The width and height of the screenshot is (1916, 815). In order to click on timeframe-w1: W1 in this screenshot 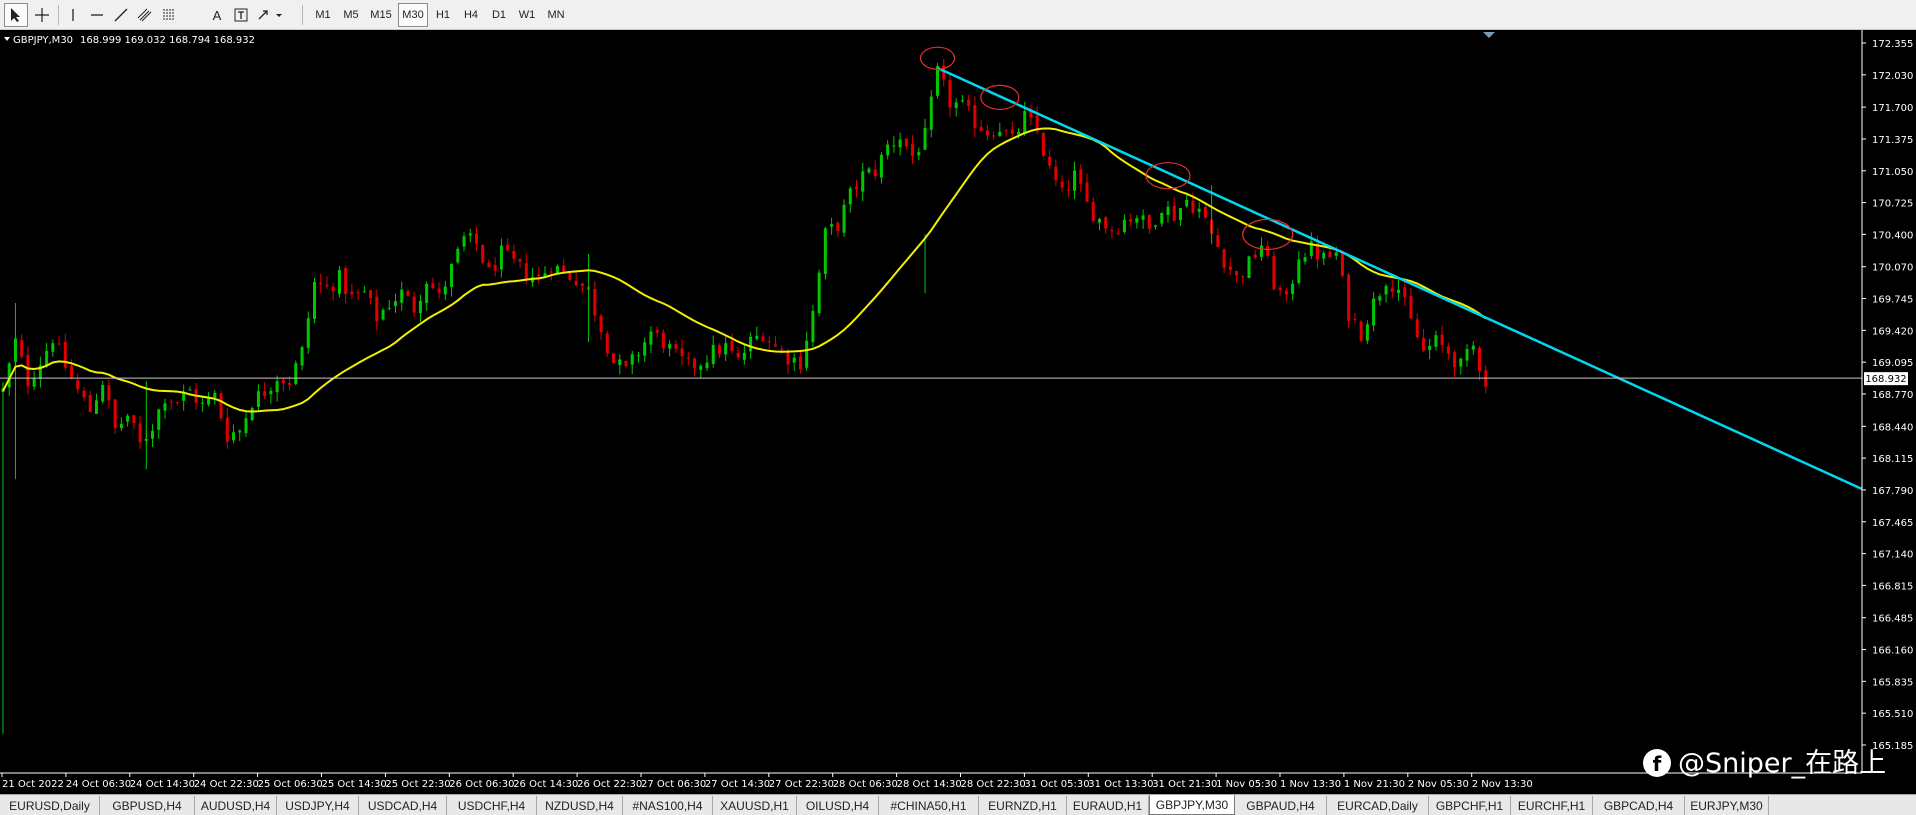, I will do `click(527, 15)`.